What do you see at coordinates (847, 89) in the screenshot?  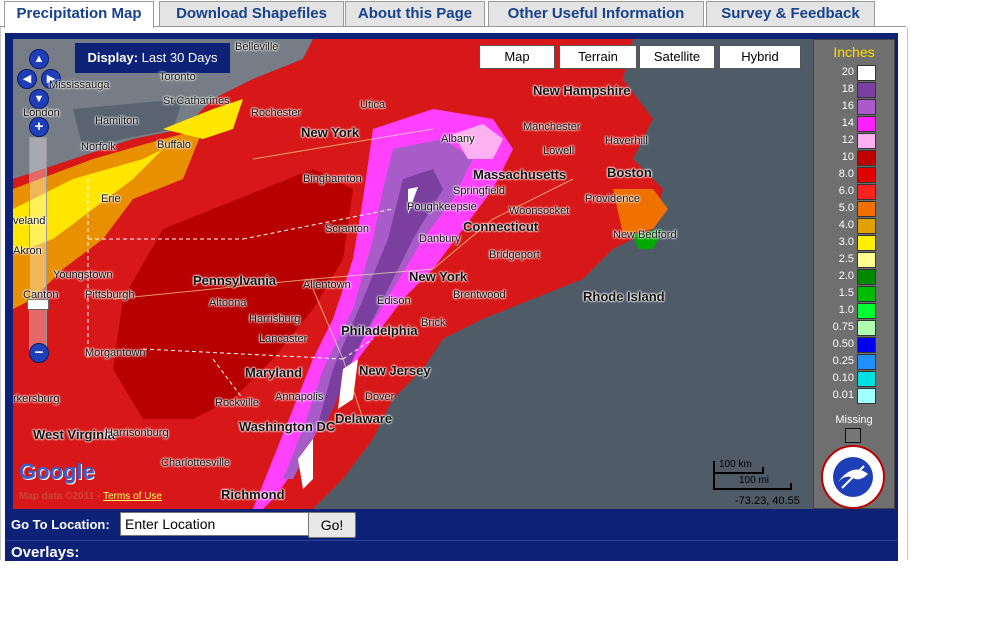 I see `legend-value: 18` at bounding box center [847, 89].